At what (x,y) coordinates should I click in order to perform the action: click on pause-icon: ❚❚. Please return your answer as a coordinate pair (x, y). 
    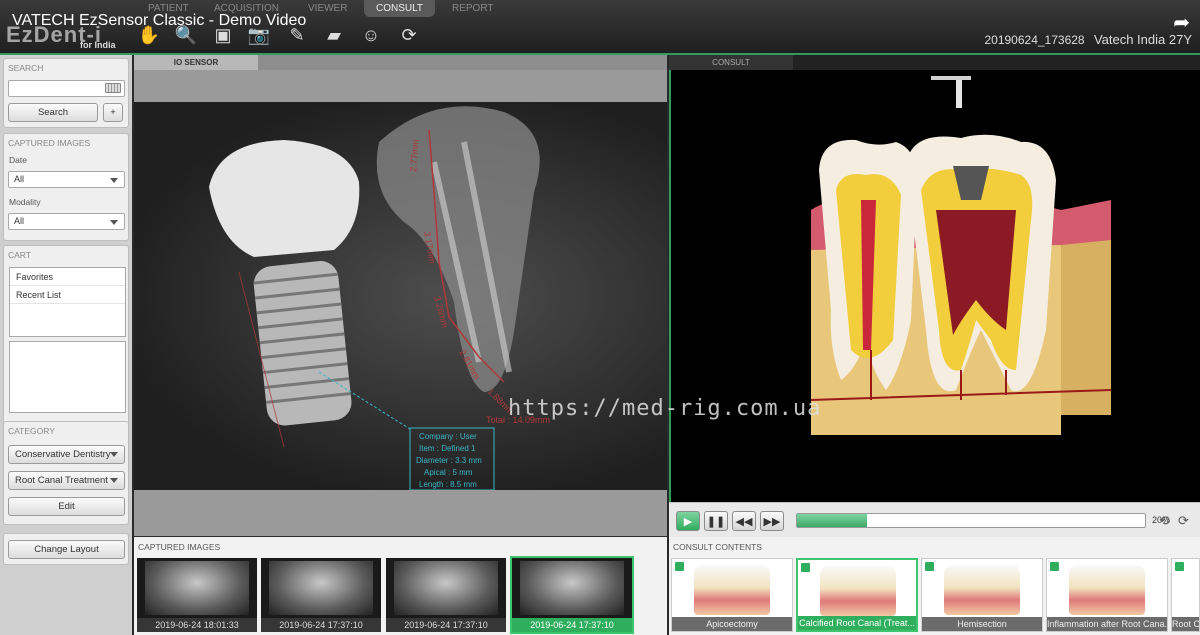
    Looking at the image, I should click on (716, 521).